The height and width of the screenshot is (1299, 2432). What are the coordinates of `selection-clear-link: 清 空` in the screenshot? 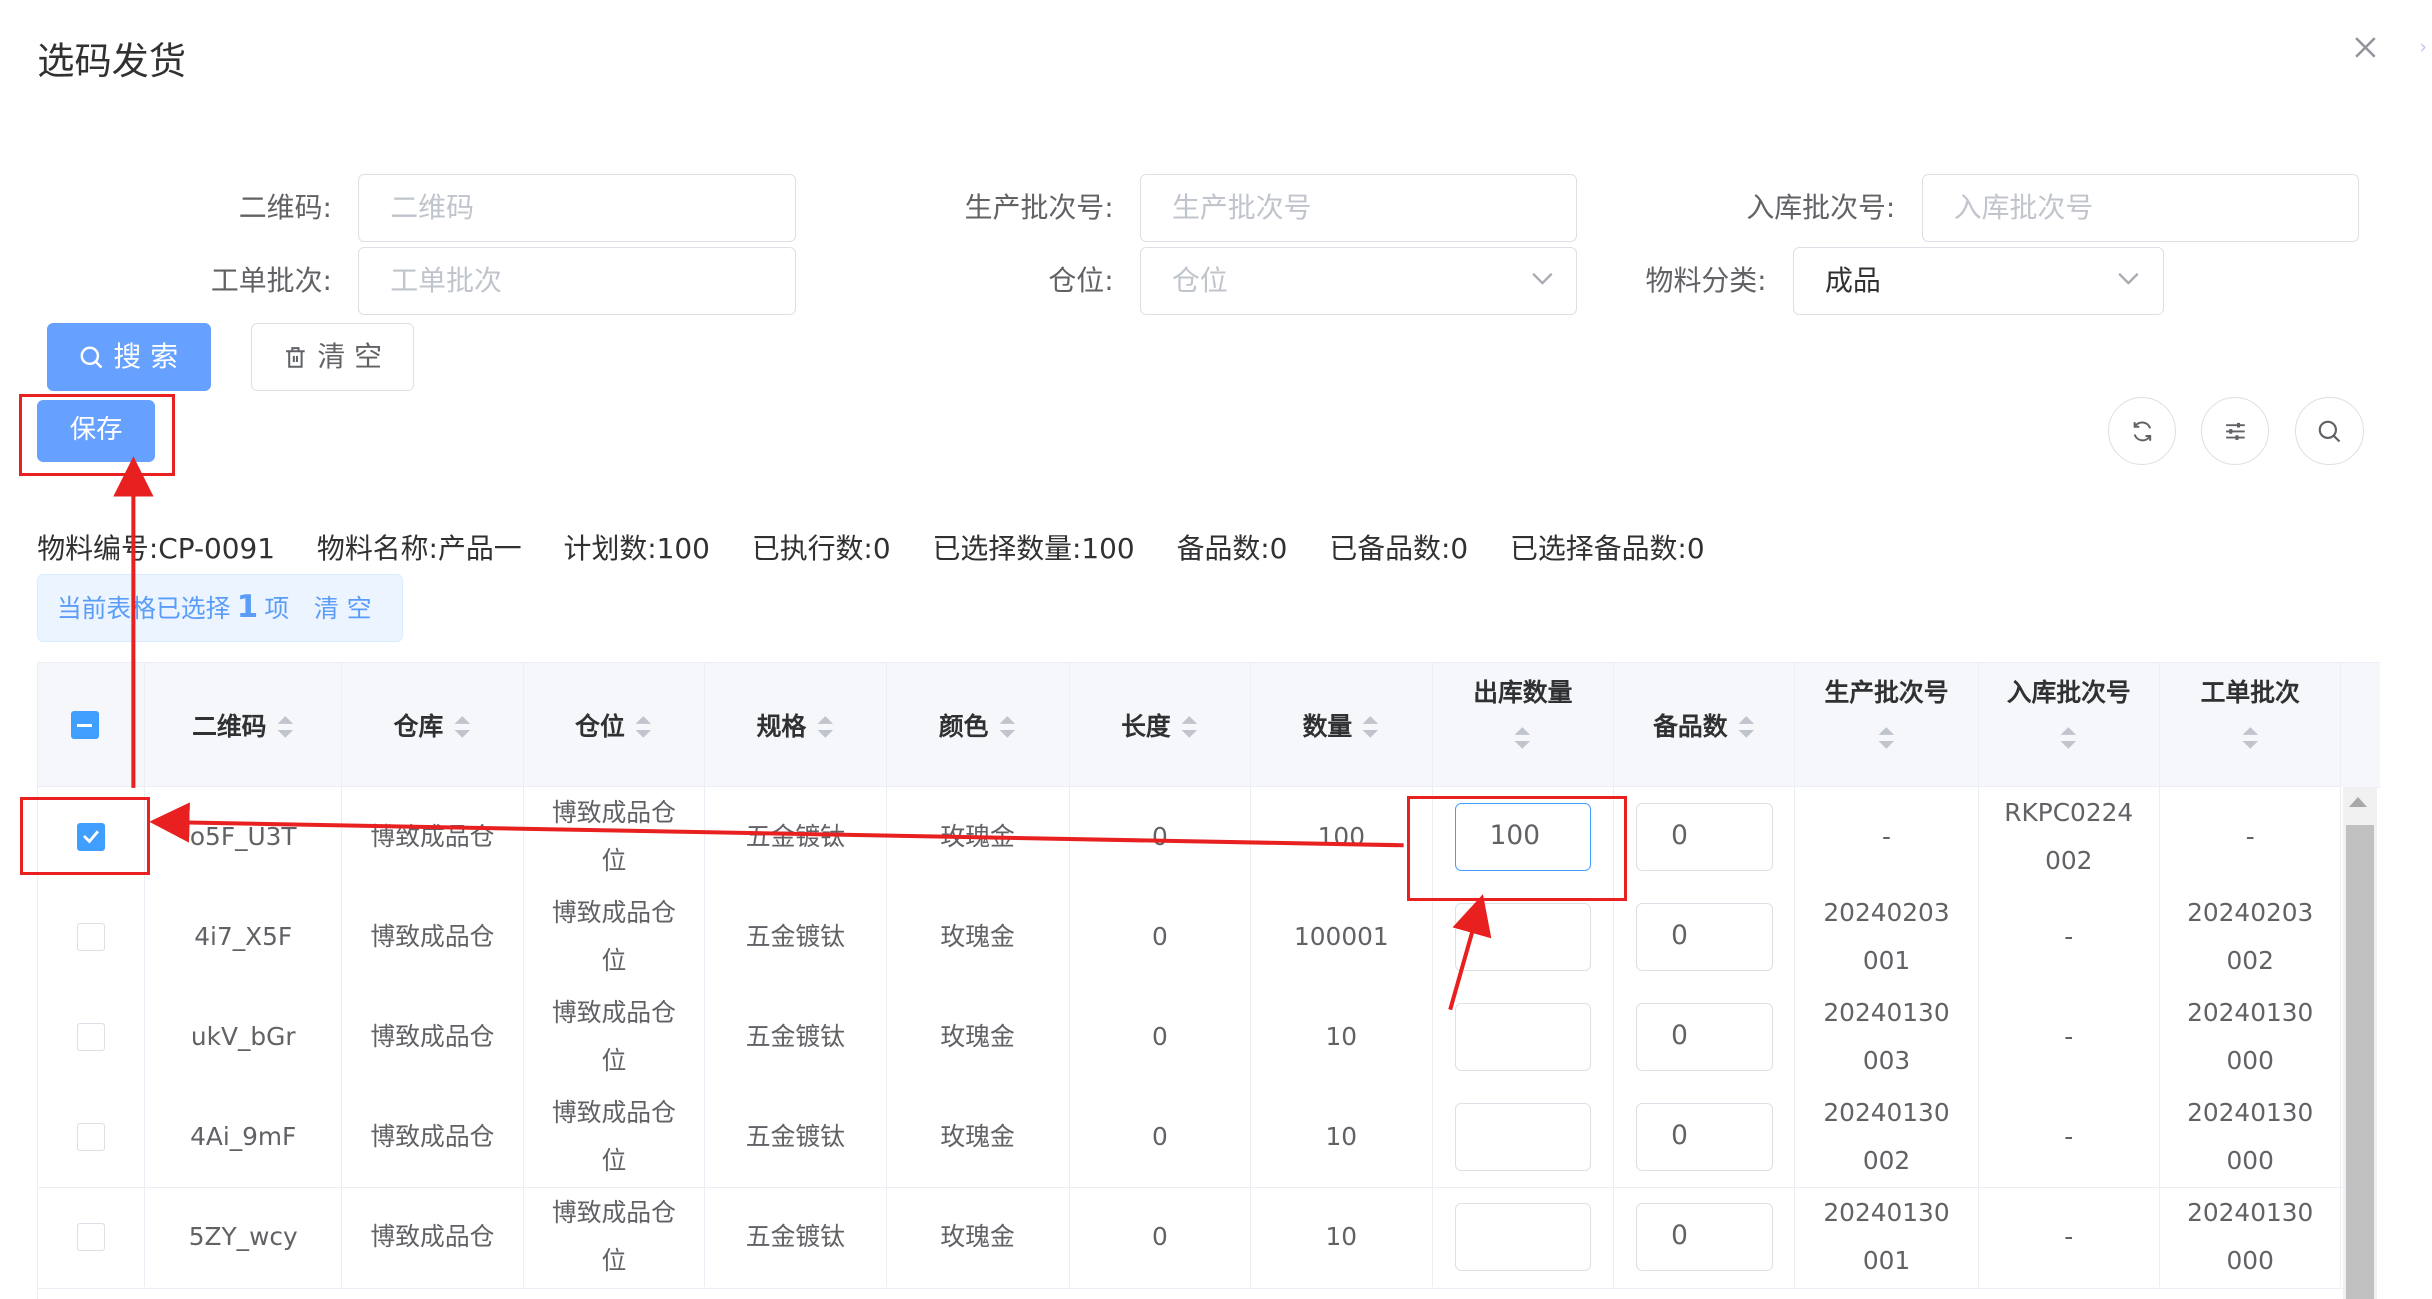 It's located at (342, 608).